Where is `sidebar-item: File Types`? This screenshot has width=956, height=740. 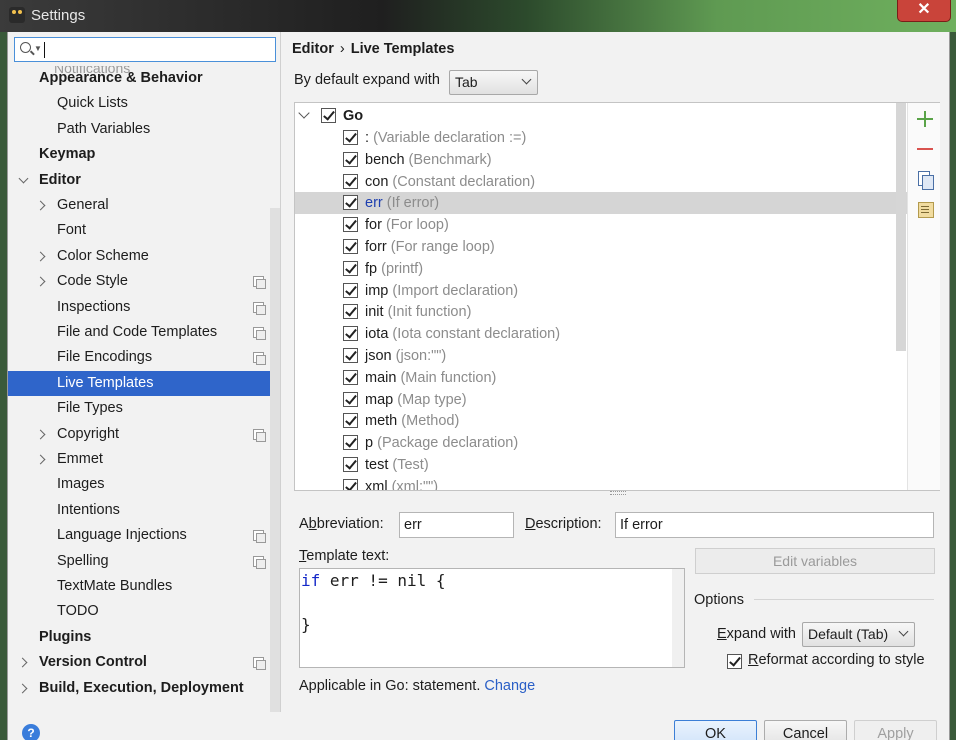 sidebar-item: File Types is located at coordinates (139, 408).